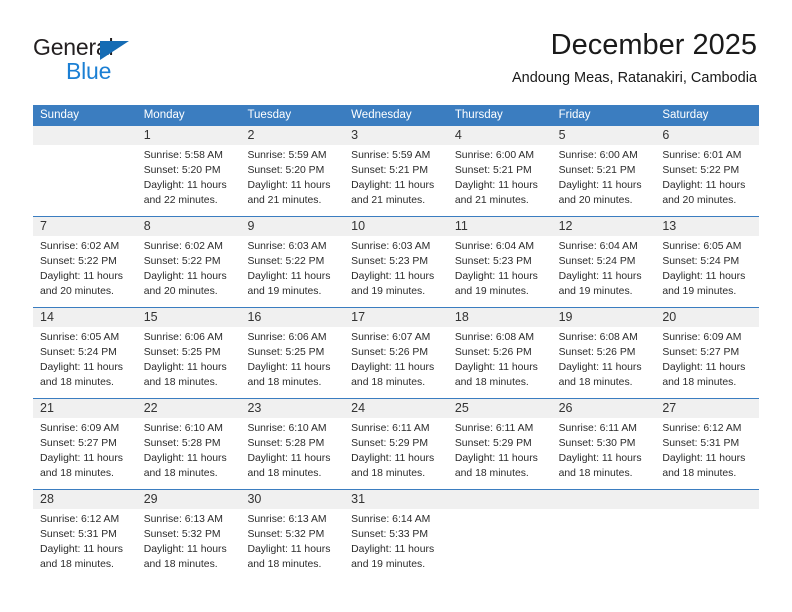 The width and height of the screenshot is (792, 612). I want to click on day-number: 22, so click(189, 408).